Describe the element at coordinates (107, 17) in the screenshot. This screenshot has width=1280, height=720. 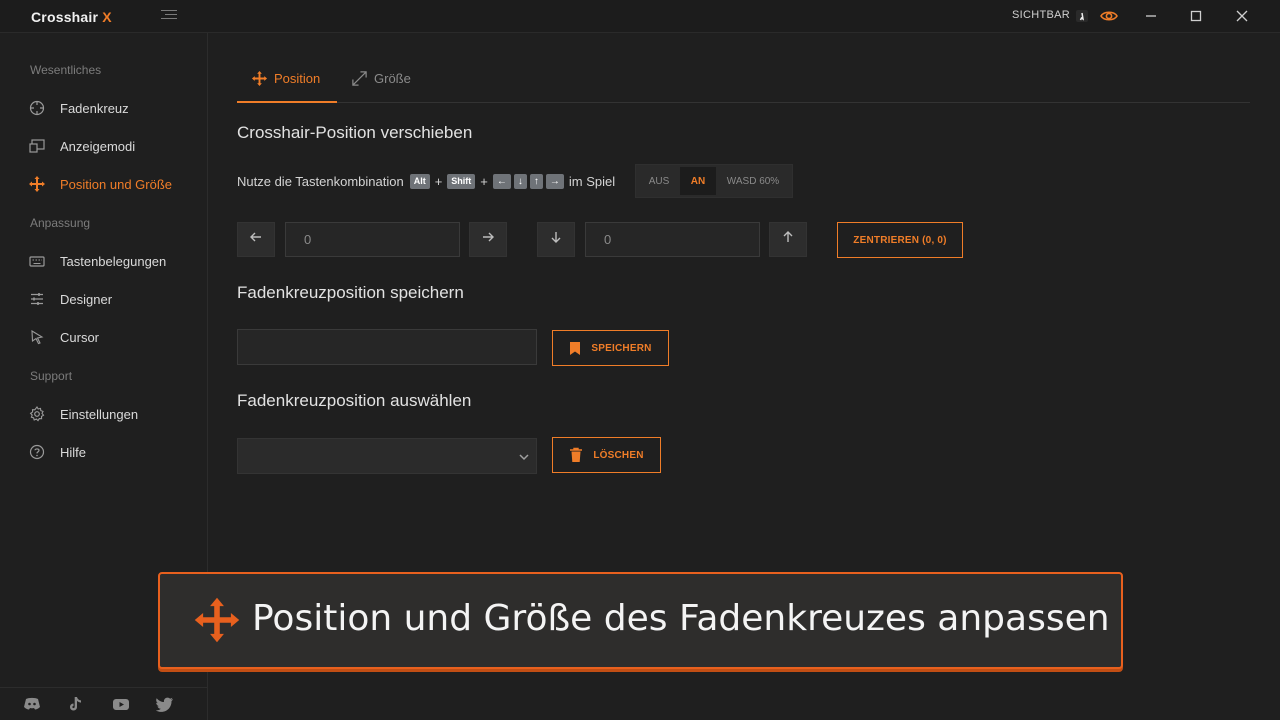
I see `app-title-accent: X` at that location.